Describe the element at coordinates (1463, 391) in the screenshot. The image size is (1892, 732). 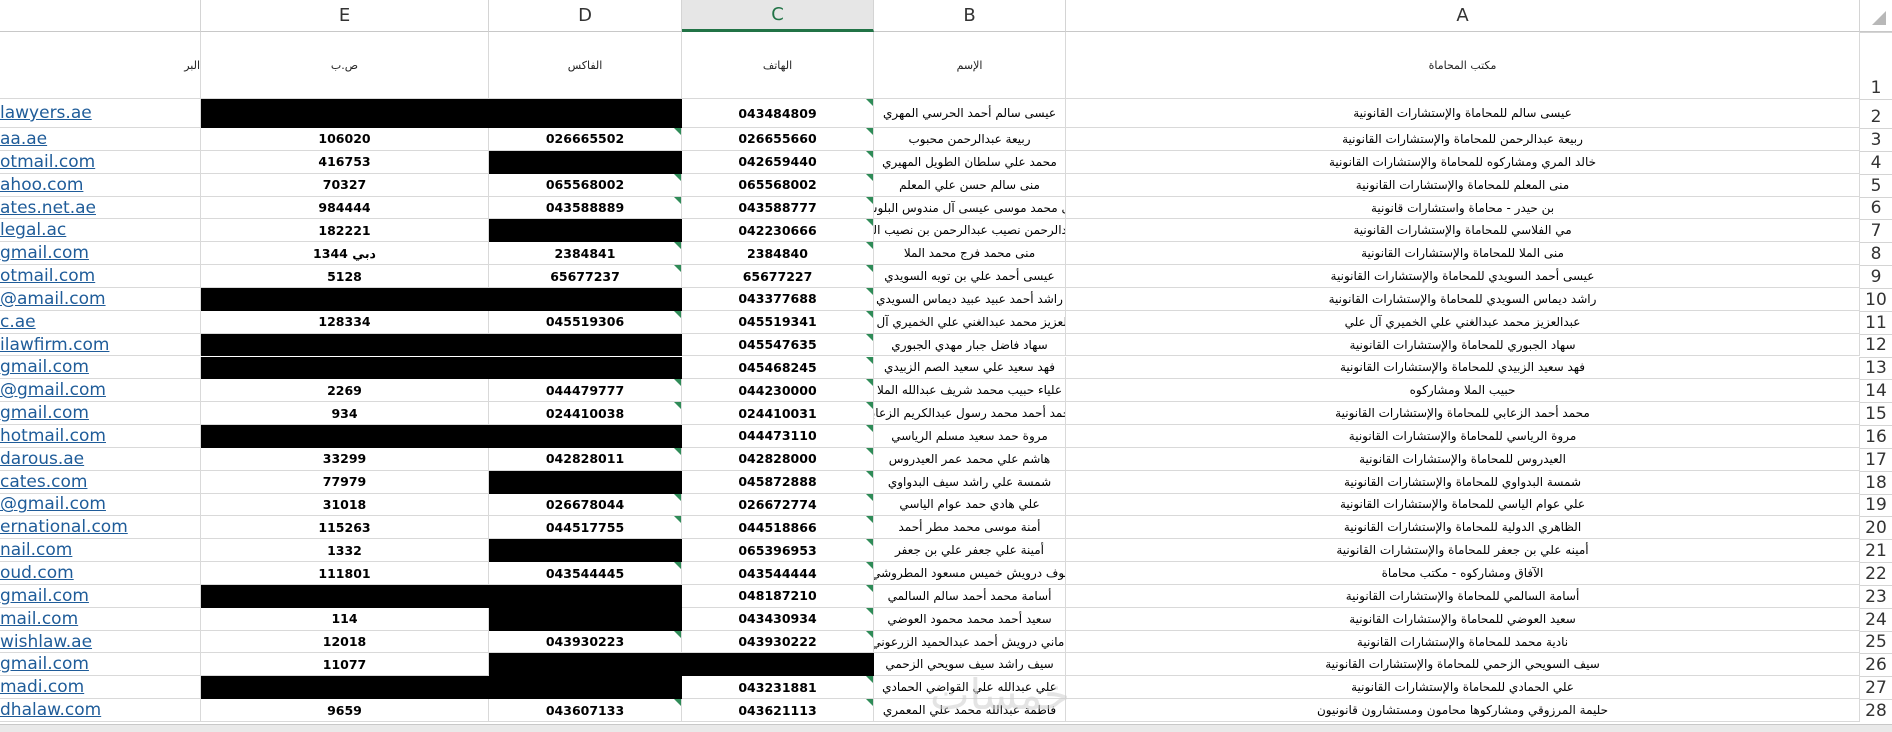
I see `cell-a: حبيب الملا ومشاركوه` at that location.